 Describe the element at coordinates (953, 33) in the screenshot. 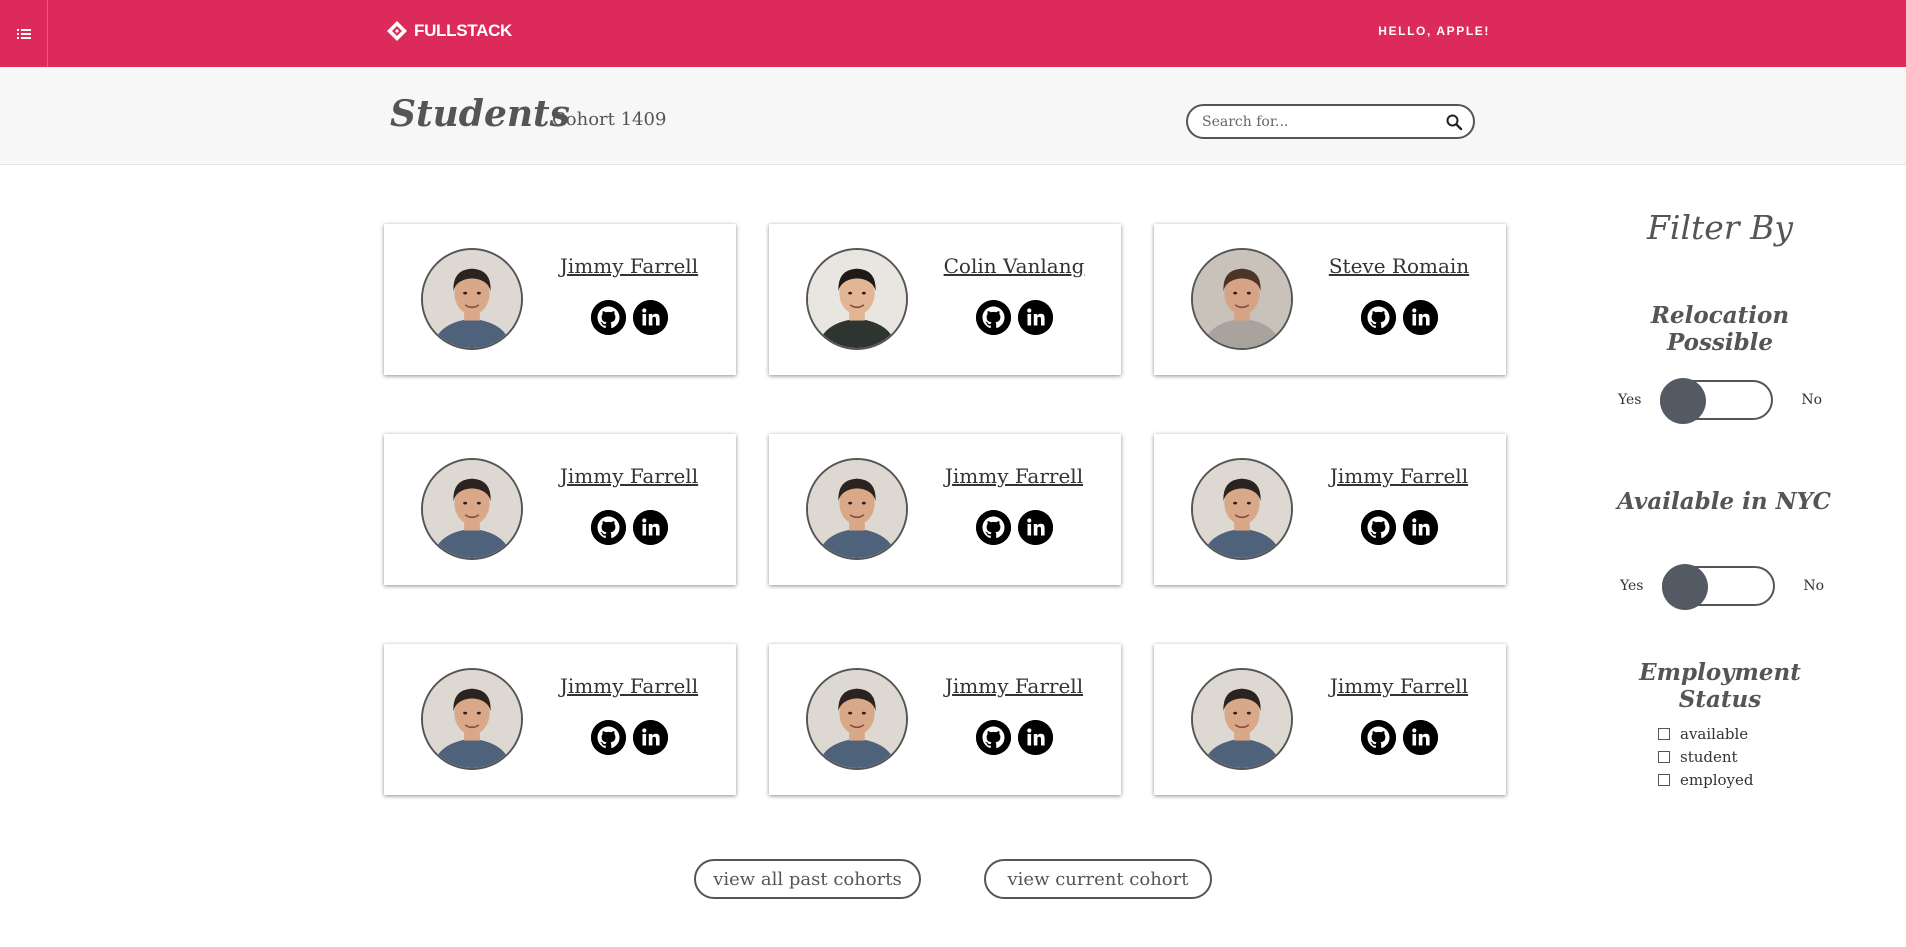

I see `top-navbar: FULLSTACK HELLO, APPLE!` at that location.